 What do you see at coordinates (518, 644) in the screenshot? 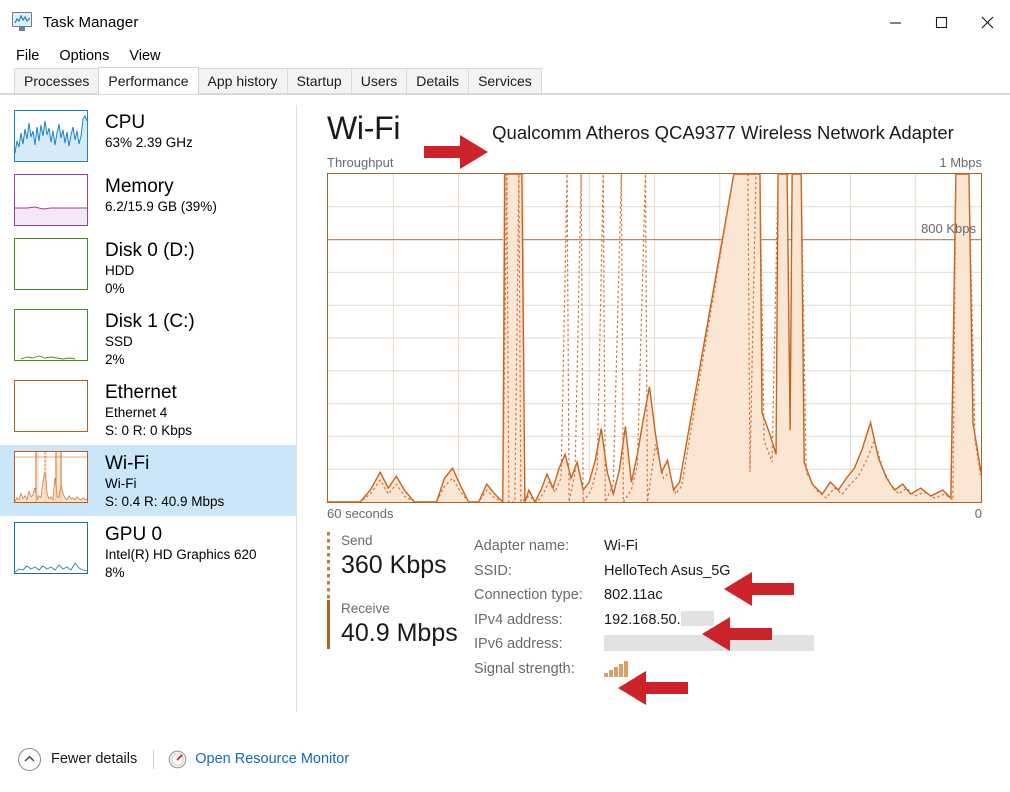
I see `info-key-ipv6-address: IPv6 address:` at bounding box center [518, 644].